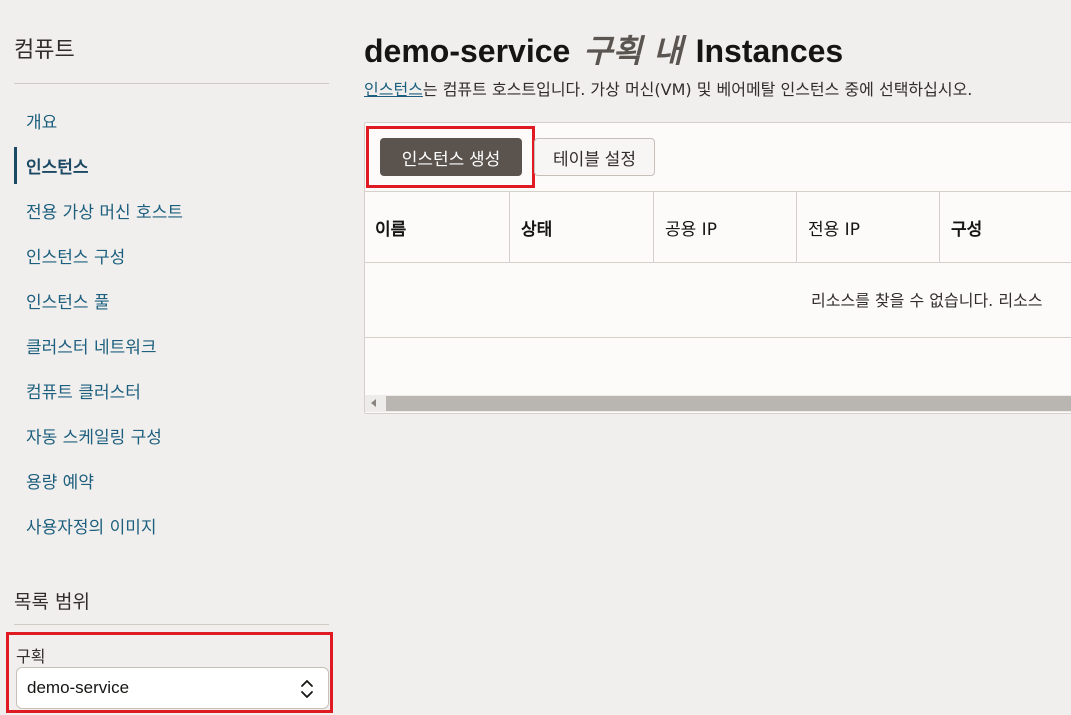  I want to click on sidebar-item-compute-clusters: 컴퓨트 클러스터, so click(174, 390).